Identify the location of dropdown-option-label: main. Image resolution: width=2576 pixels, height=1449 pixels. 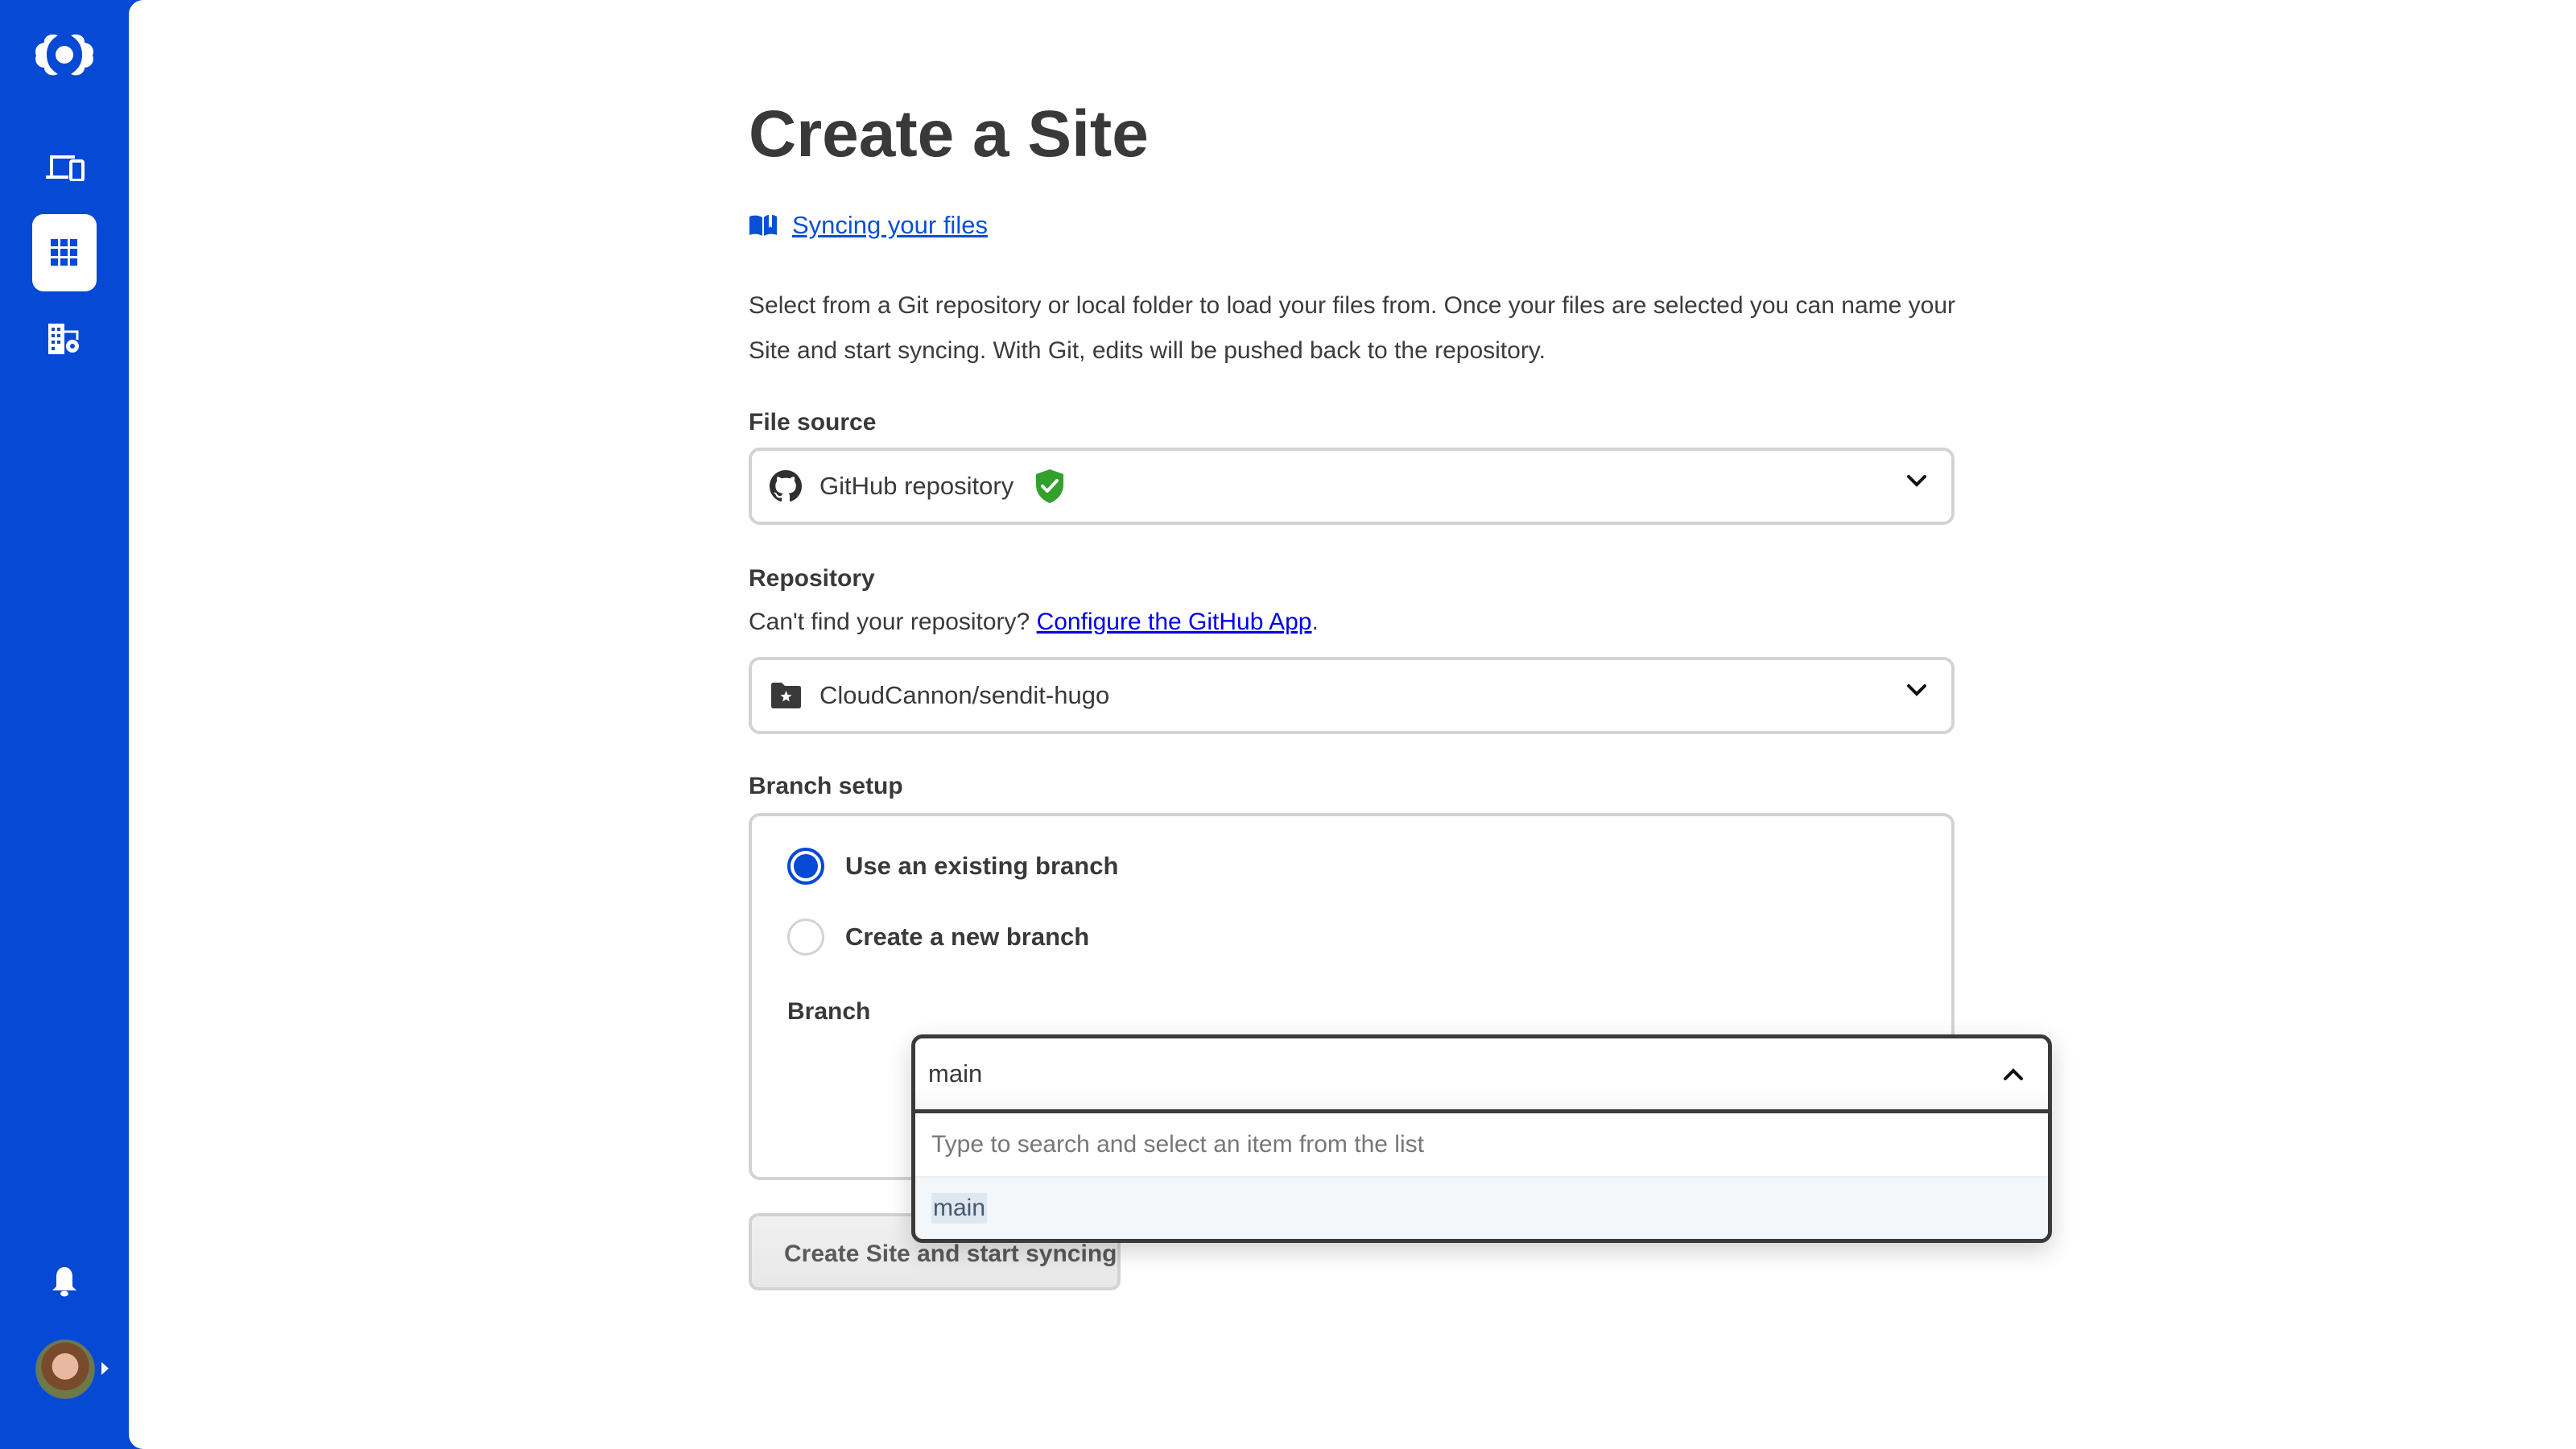
(959, 1208).